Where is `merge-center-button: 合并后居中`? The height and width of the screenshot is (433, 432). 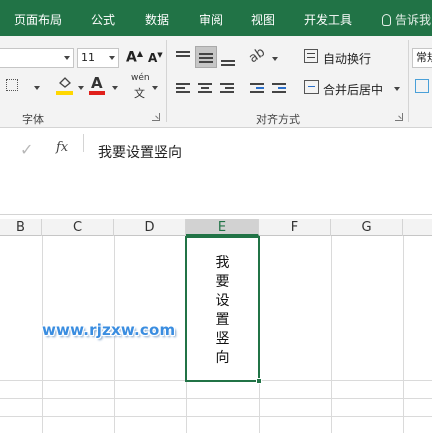 merge-center-button: 合并后居中 is located at coordinates (353, 89).